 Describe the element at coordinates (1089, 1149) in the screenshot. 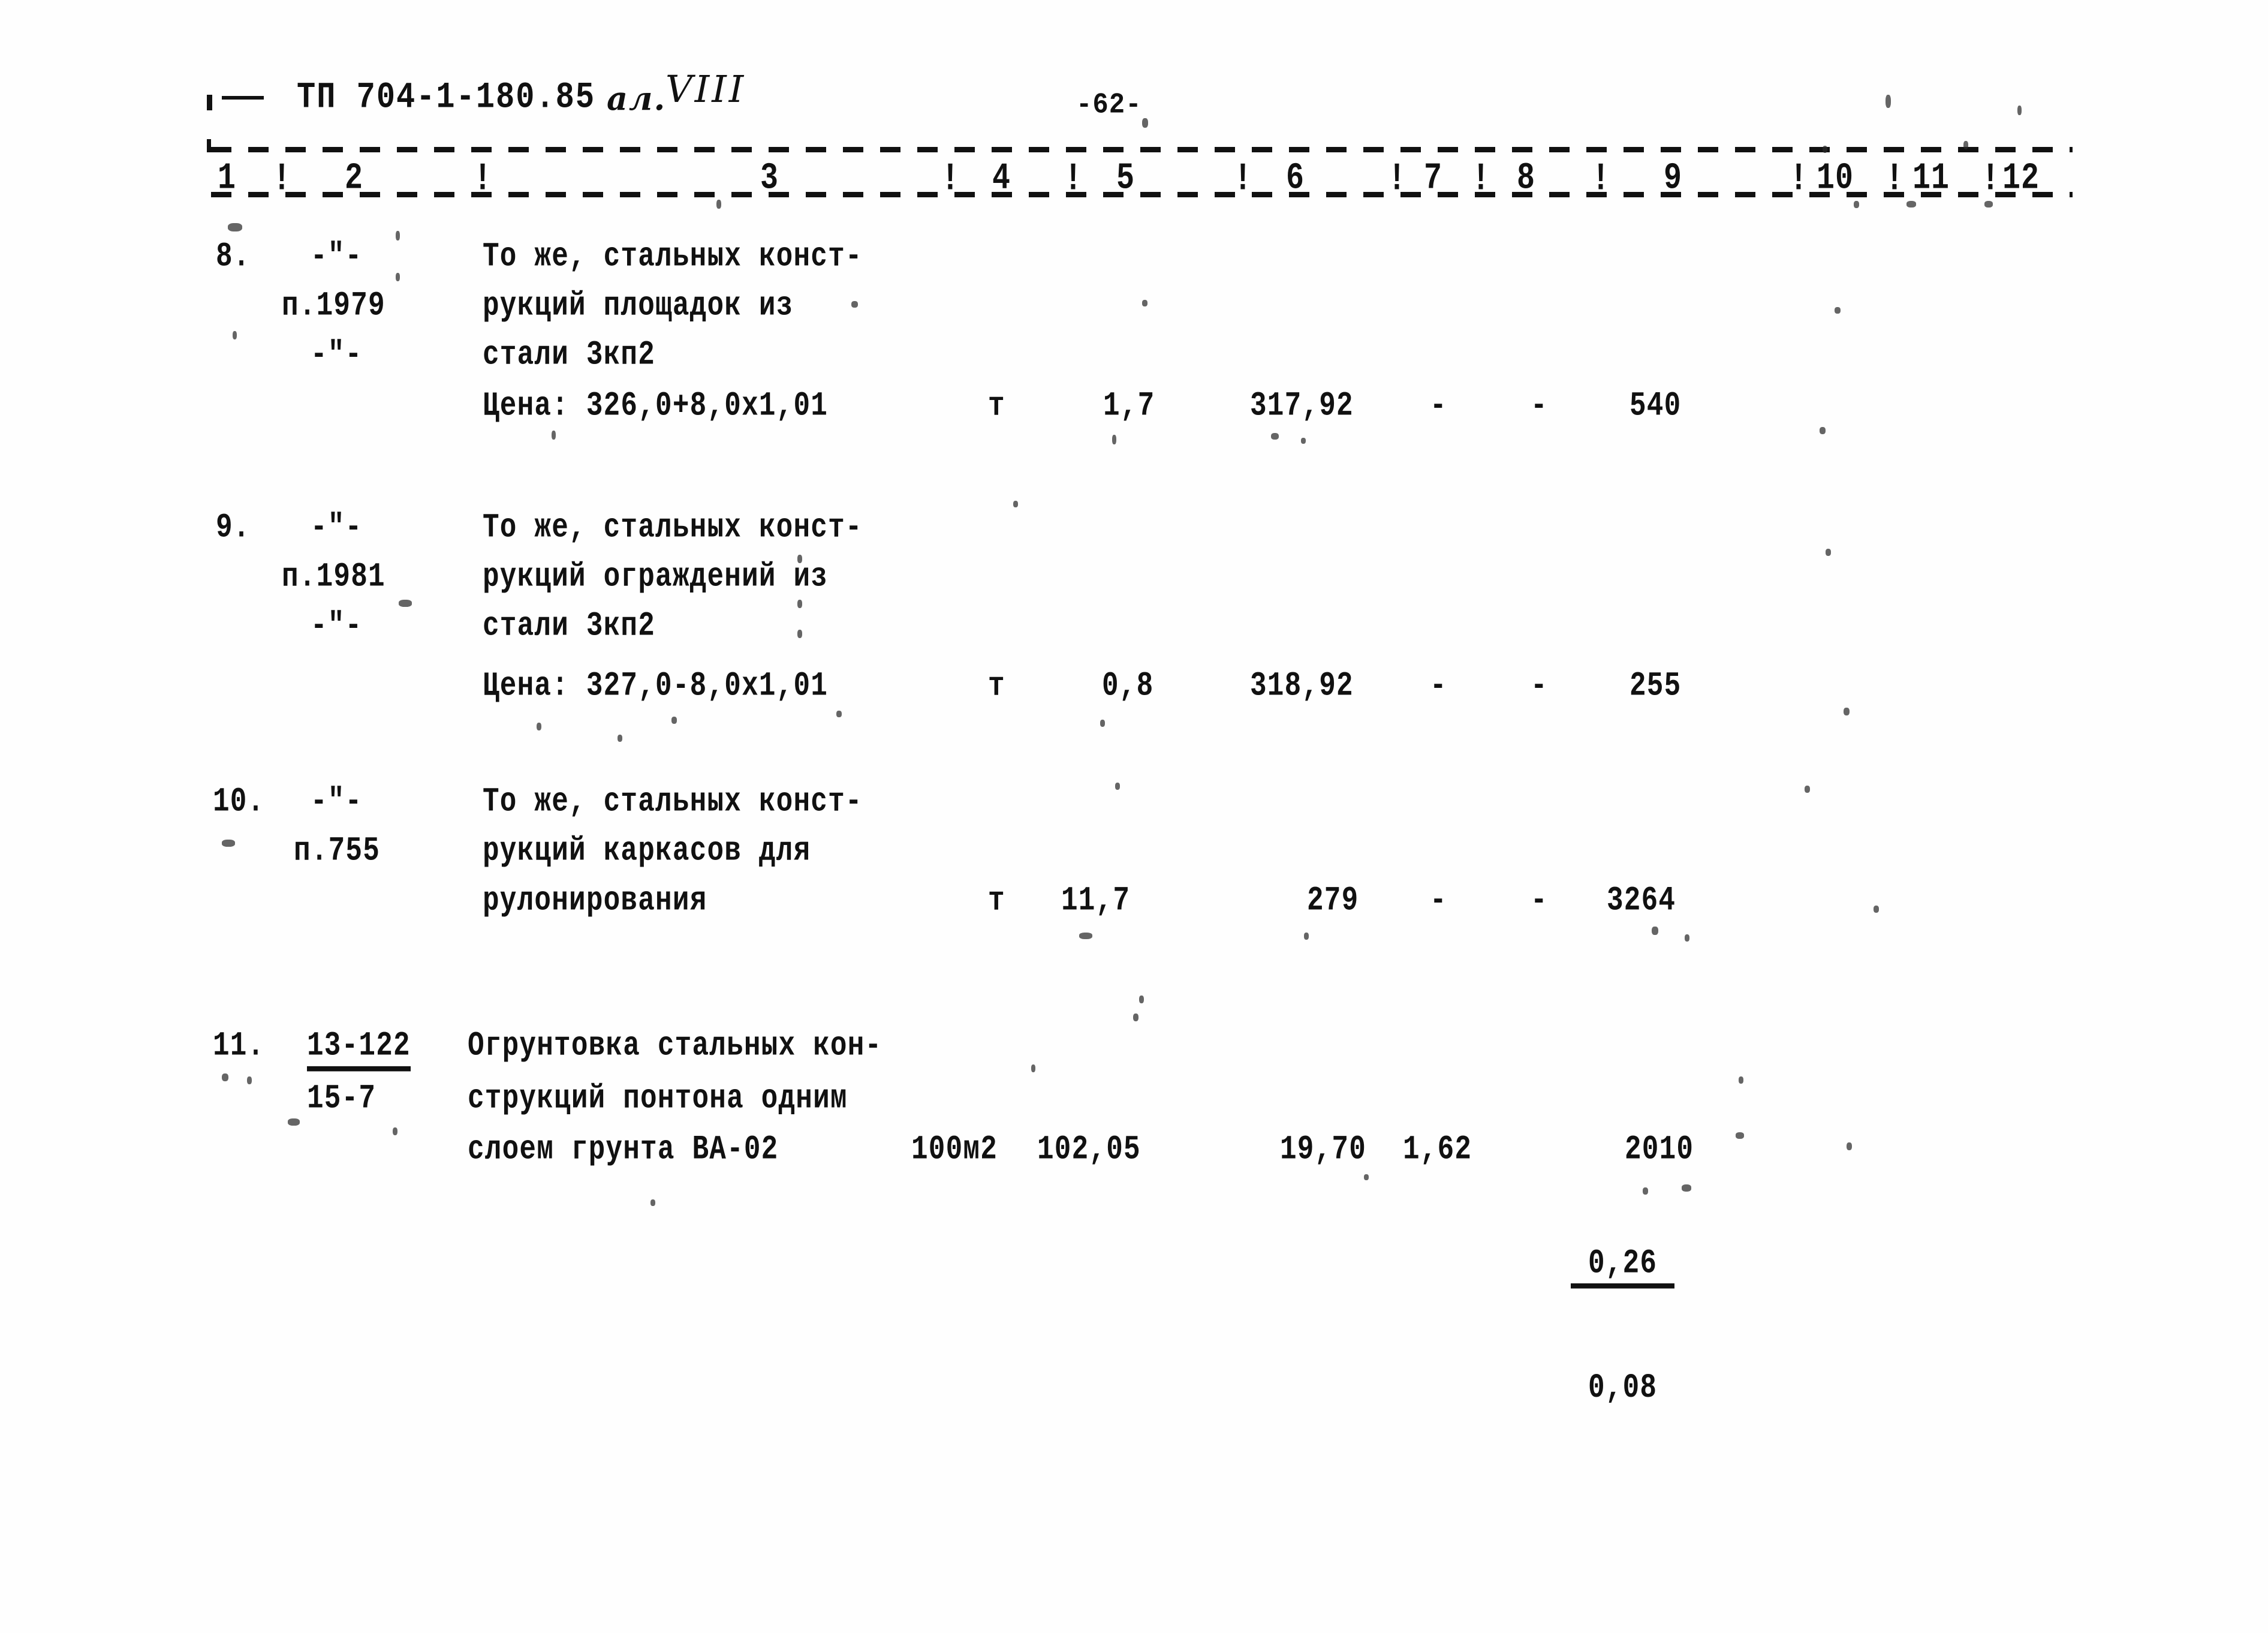

I see `row-quantity: 102,05` at that location.